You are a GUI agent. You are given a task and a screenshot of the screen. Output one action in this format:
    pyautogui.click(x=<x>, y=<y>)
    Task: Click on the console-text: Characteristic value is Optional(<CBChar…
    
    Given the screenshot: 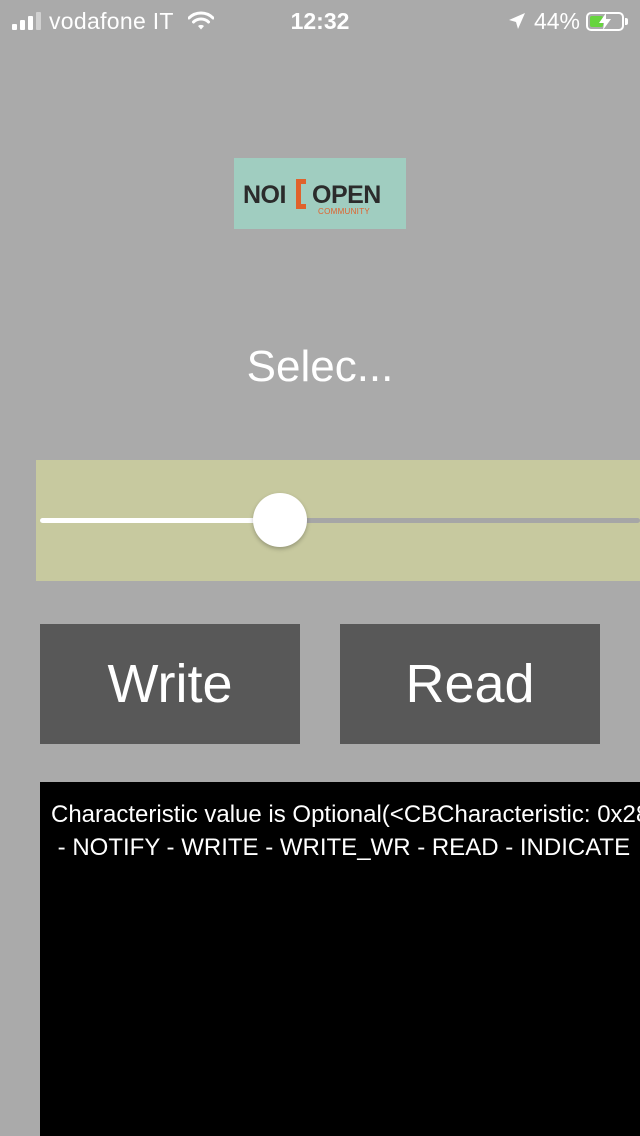 What is the action you would take?
    pyautogui.click(x=345, y=831)
    